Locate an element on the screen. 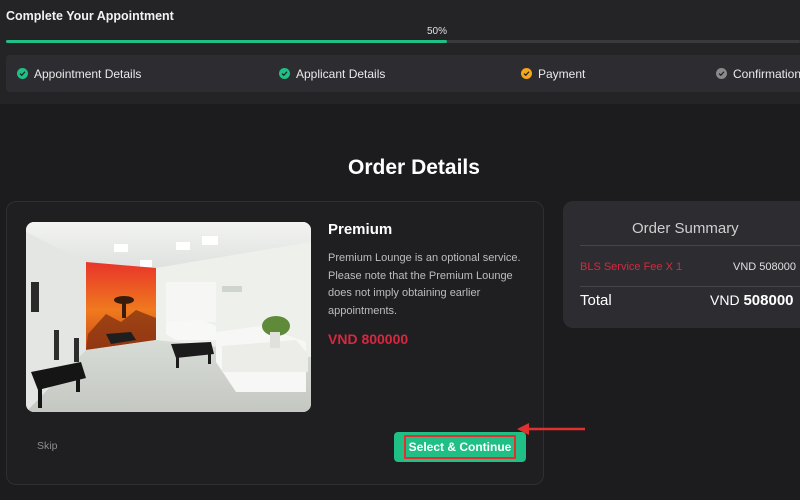 Image resolution: width=800 pixels, height=500 pixels. service-fee-label: BLS Service Fee X 1 is located at coordinates (631, 267).